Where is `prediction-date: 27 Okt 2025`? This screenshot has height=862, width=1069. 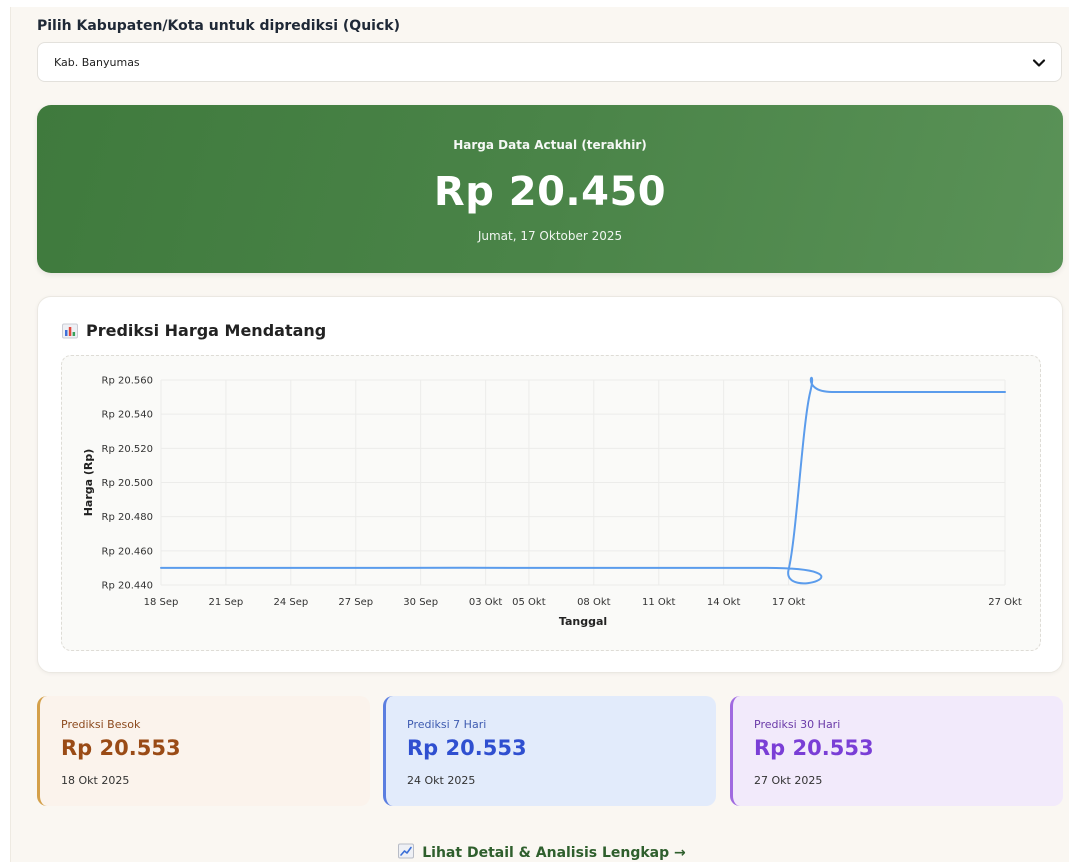 prediction-date: 27 Okt 2025 is located at coordinates (788, 780).